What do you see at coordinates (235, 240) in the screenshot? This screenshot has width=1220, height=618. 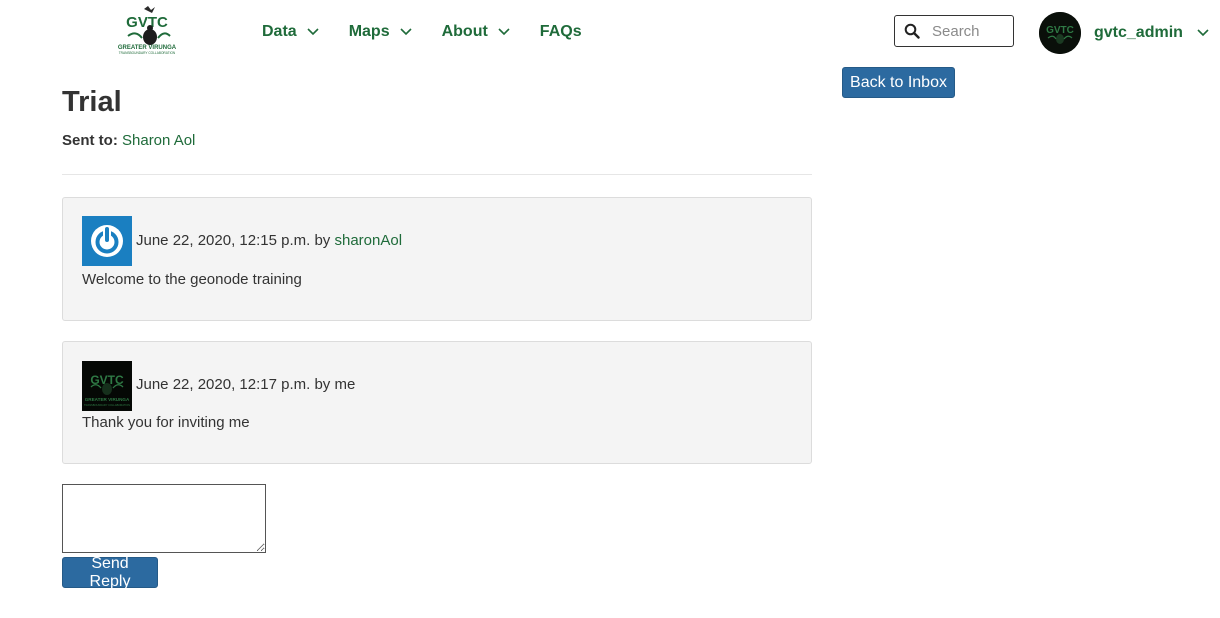 I see `message-timestamp: June 22, 2020, 12:15 p.m. by` at bounding box center [235, 240].